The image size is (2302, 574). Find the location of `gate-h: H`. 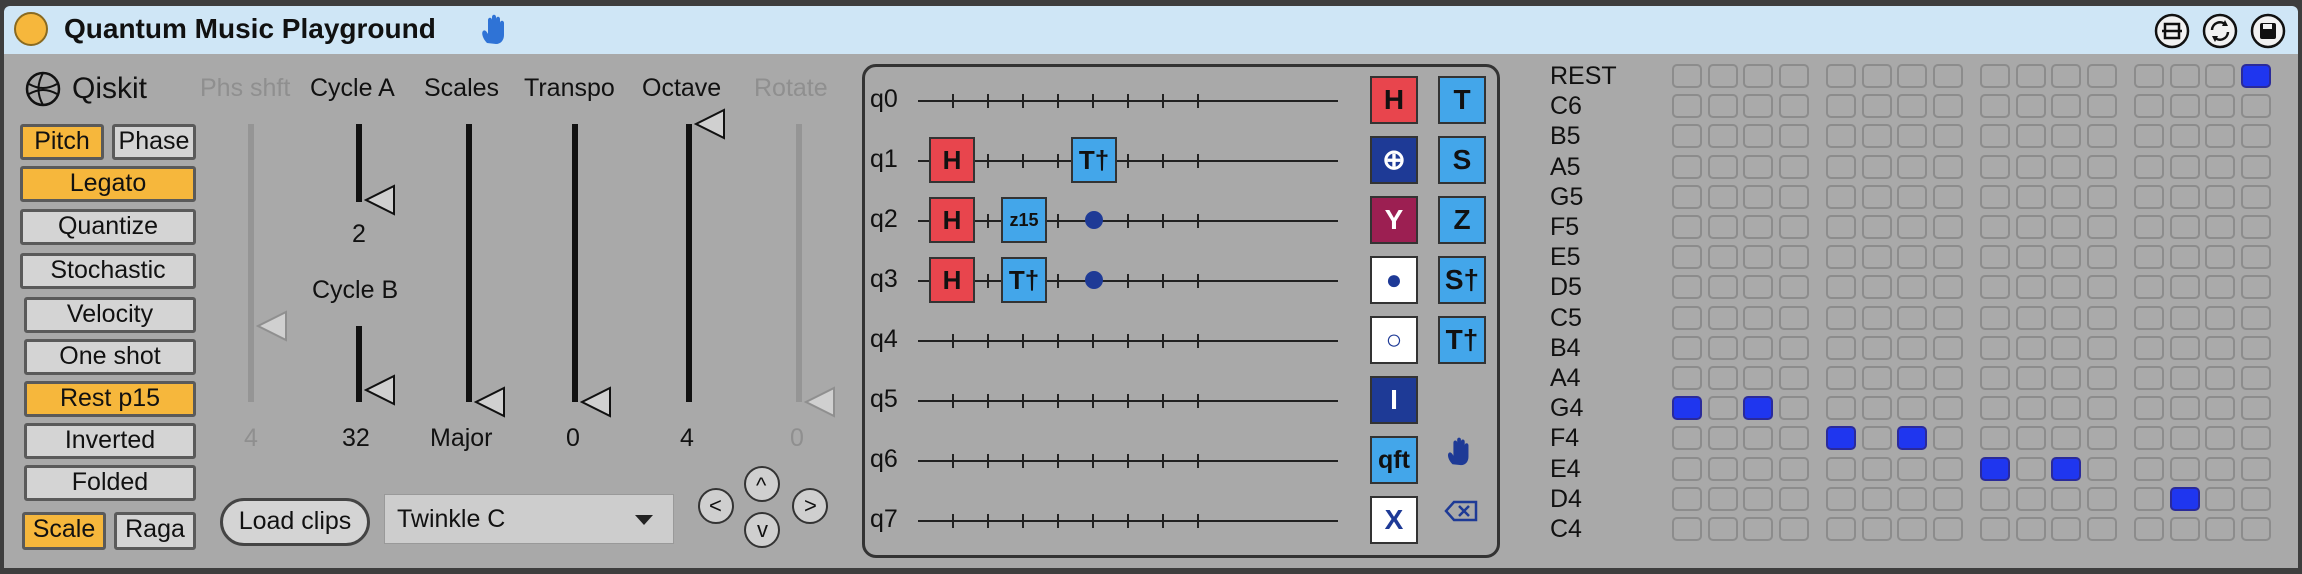

gate-h: H is located at coordinates (952, 220).